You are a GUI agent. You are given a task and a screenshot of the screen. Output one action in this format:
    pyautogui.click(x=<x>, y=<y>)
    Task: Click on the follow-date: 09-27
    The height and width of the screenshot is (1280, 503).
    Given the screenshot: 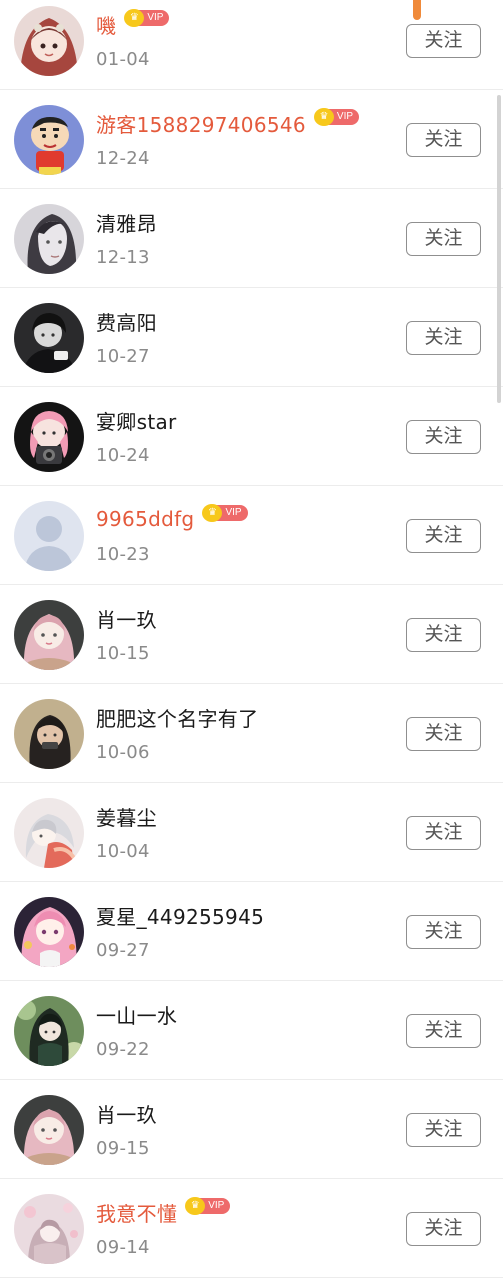 What is the action you would take?
    pyautogui.click(x=123, y=950)
    